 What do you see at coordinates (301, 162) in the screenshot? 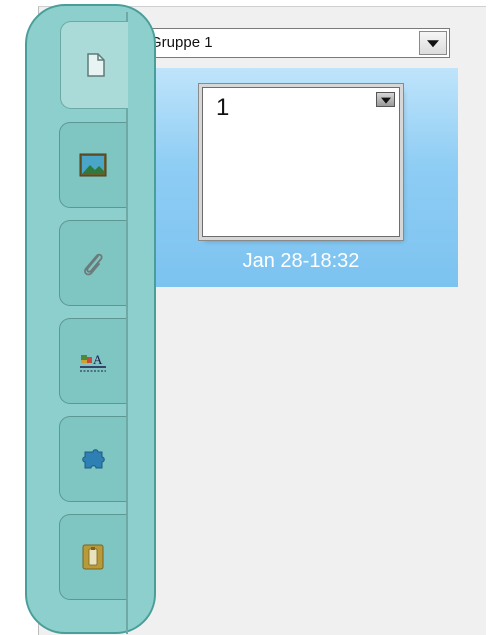
I see `page-thumbnail: 1` at bounding box center [301, 162].